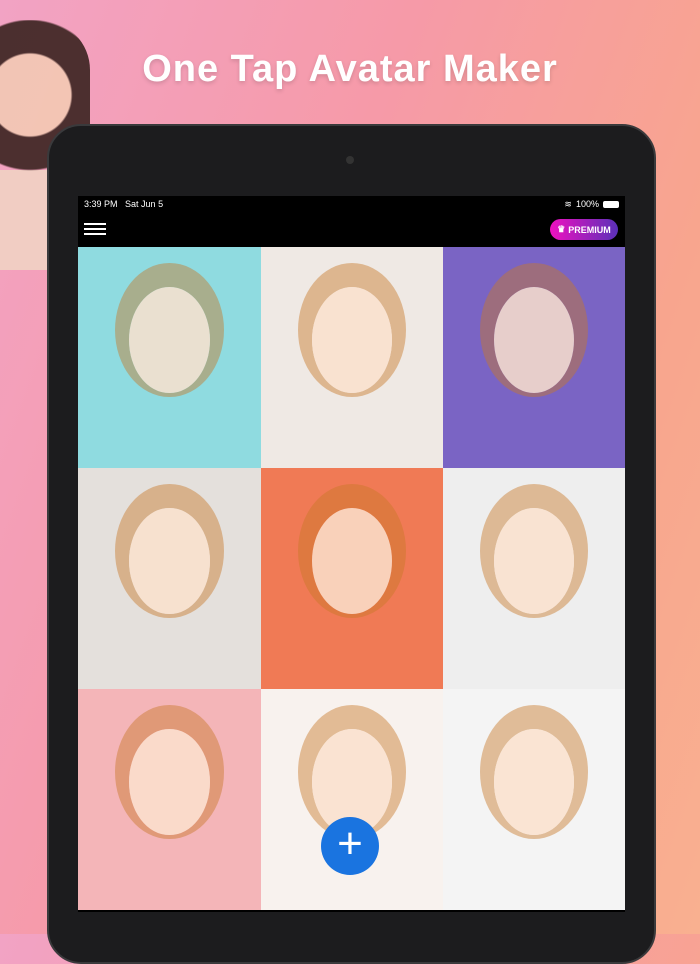  What do you see at coordinates (611, 204) in the screenshot?
I see `battery-icon` at bounding box center [611, 204].